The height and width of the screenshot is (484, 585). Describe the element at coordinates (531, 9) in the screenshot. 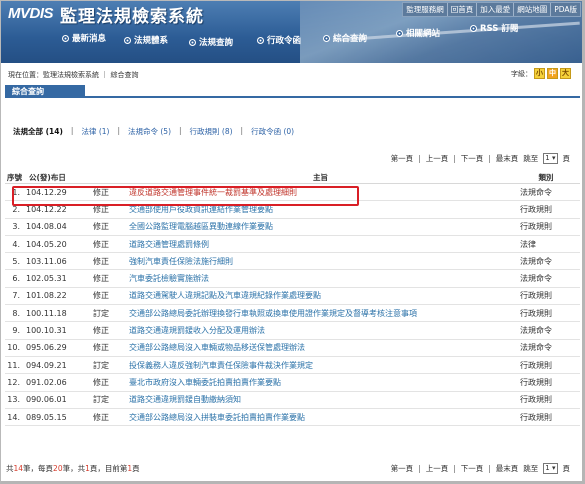

I see `toplink-sitemap: 網站地圖` at that location.